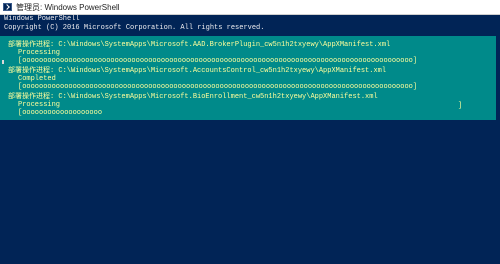 The width and height of the screenshot is (500, 264). I want to click on progress-bar: [ooooooooooooooooooo, so click(60, 113).